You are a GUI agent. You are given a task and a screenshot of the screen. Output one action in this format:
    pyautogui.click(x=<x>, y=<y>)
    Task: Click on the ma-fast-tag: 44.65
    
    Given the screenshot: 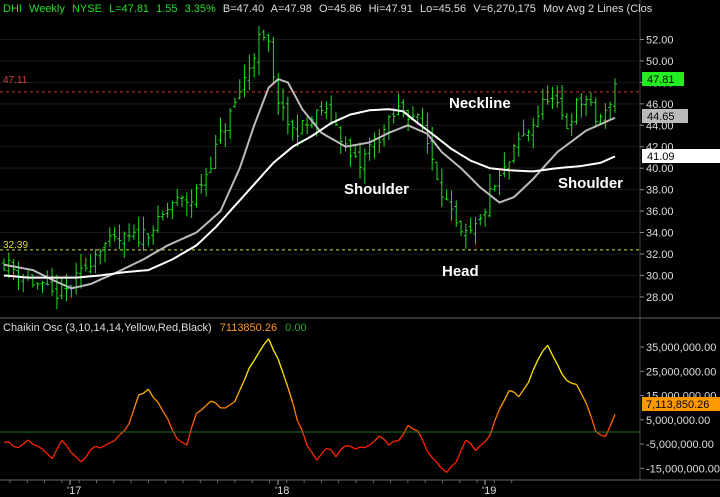 What is the action you would take?
    pyautogui.click(x=661, y=117)
    